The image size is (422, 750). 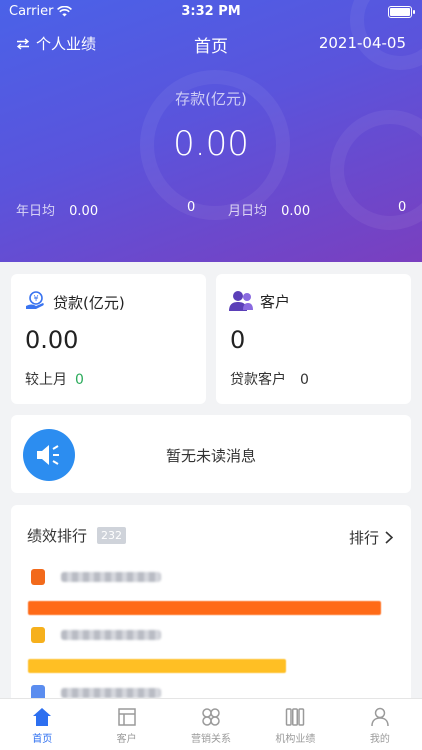 What do you see at coordinates (211, 144) in the screenshot?
I see `deposit-value: 0.00` at bounding box center [211, 144].